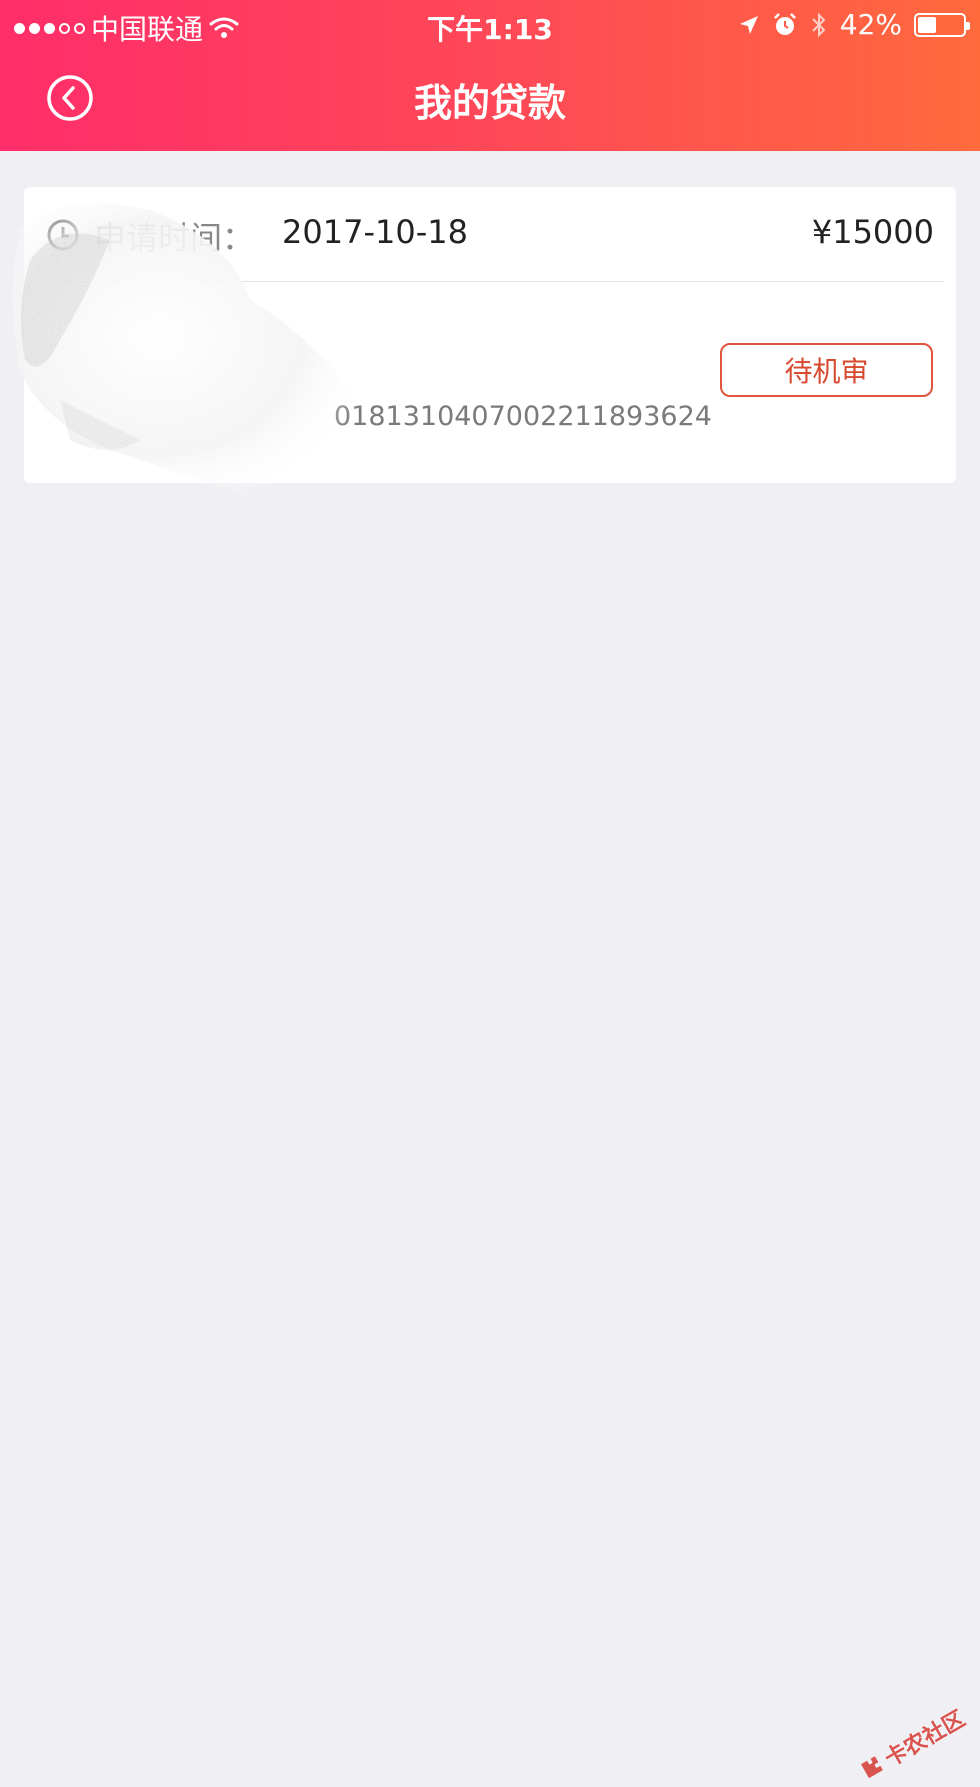 The height and width of the screenshot is (1787, 980). What do you see at coordinates (784, 23) in the screenshot?
I see `alarm-icon` at bounding box center [784, 23].